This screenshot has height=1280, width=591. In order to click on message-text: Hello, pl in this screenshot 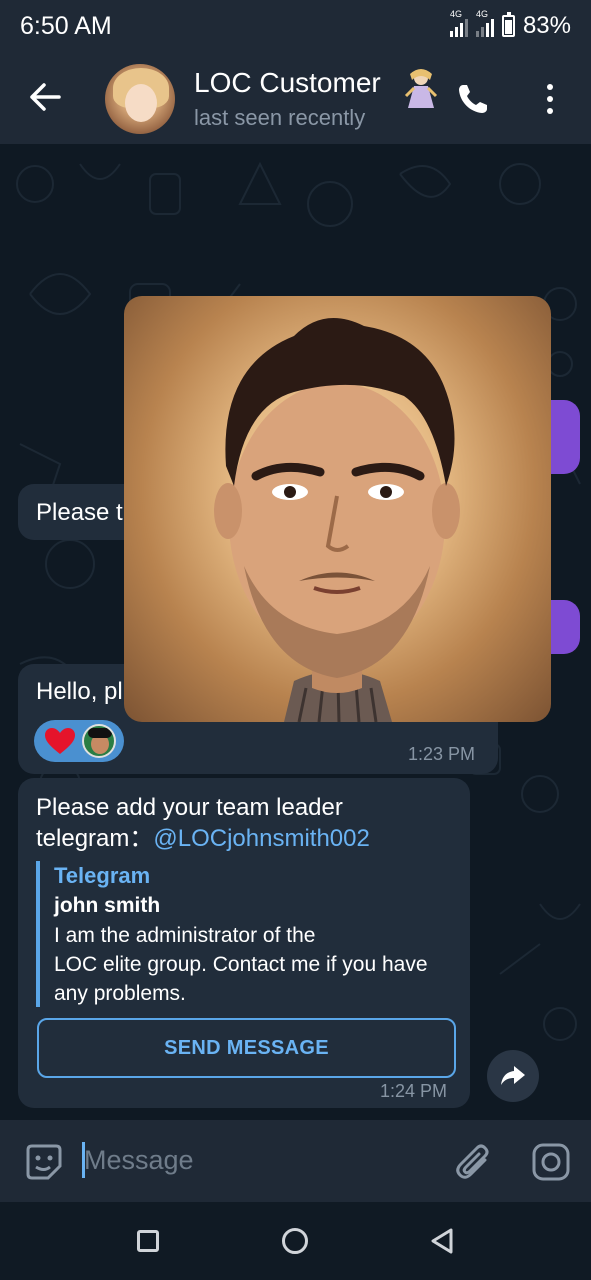, I will do `click(79, 691)`.